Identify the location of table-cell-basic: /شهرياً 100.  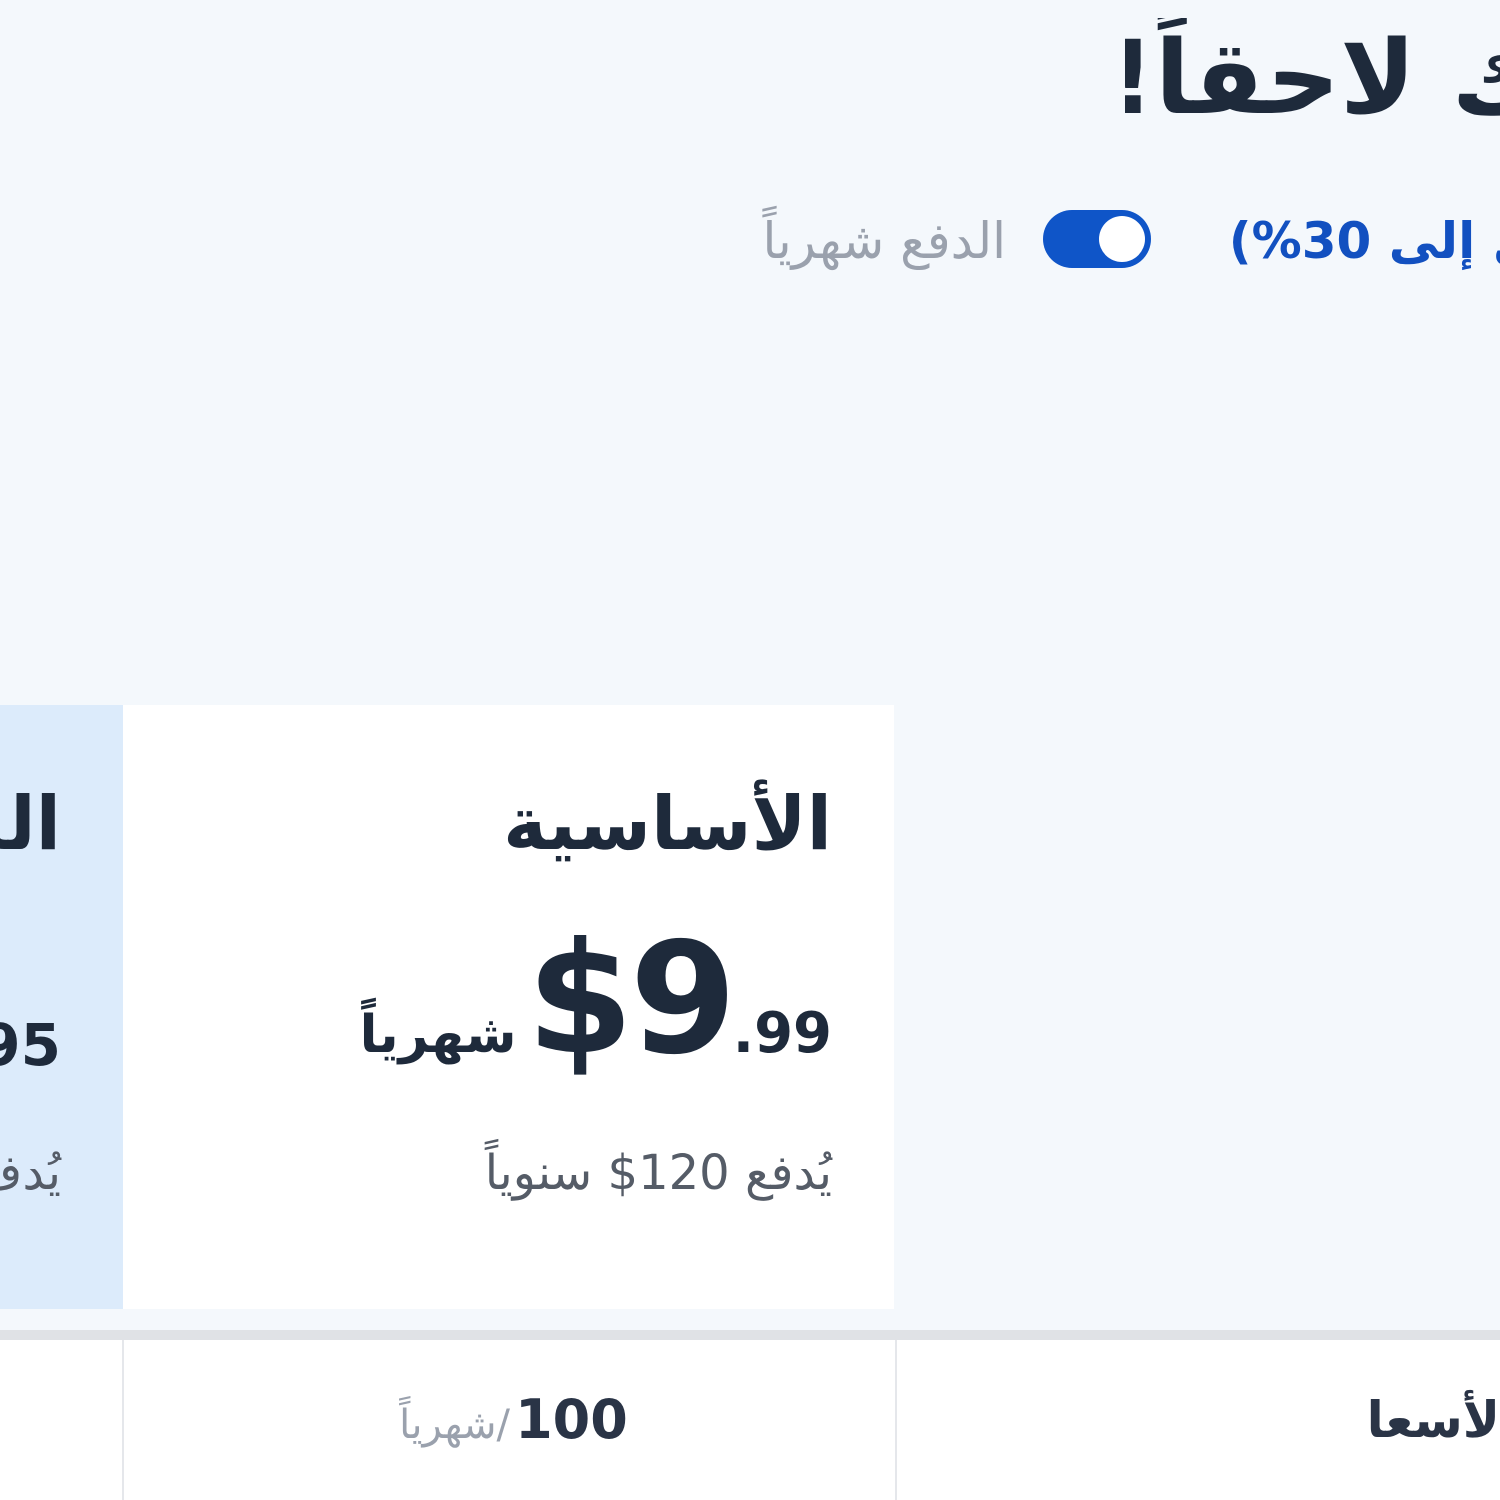
(510, 1420).